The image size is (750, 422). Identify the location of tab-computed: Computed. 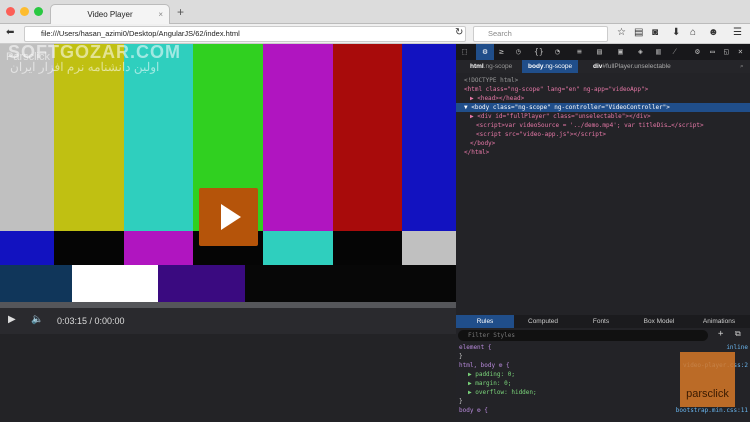
(543, 321).